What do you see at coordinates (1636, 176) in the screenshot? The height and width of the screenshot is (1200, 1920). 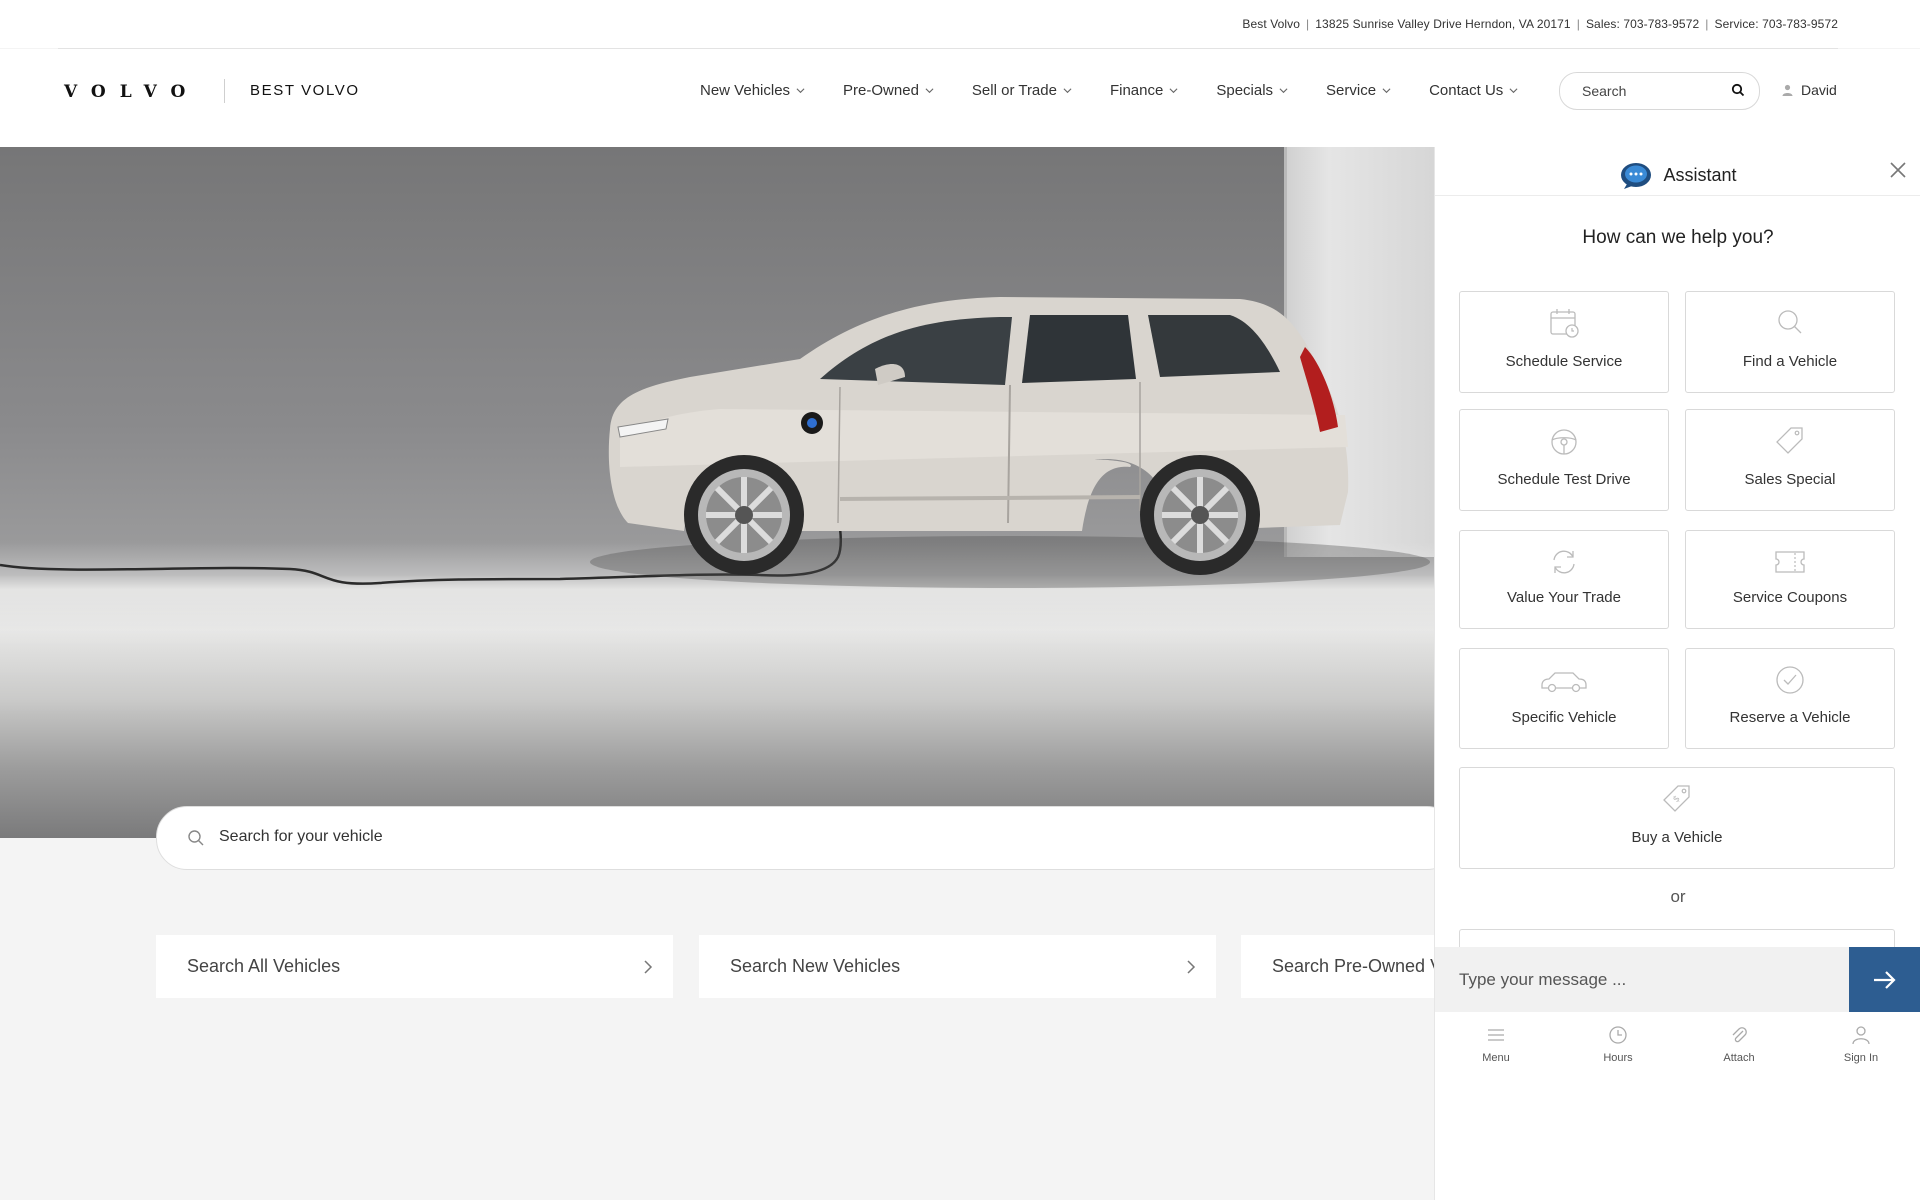 I see `chat-bubble-icon` at bounding box center [1636, 176].